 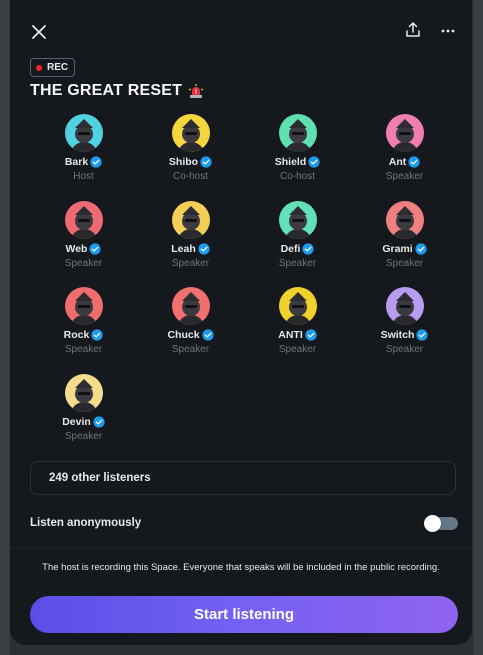 What do you see at coordinates (397, 248) in the screenshot?
I see `participant-name: Grami` at bounding box center [397, 248].